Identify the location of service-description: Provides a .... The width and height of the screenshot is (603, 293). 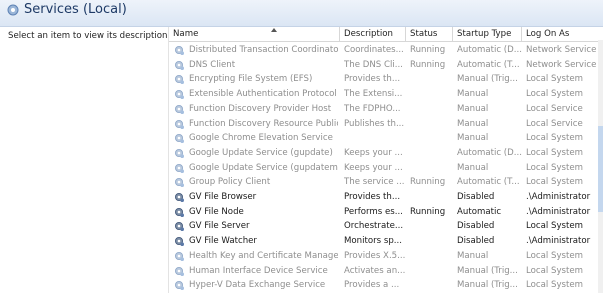
(372, 285).